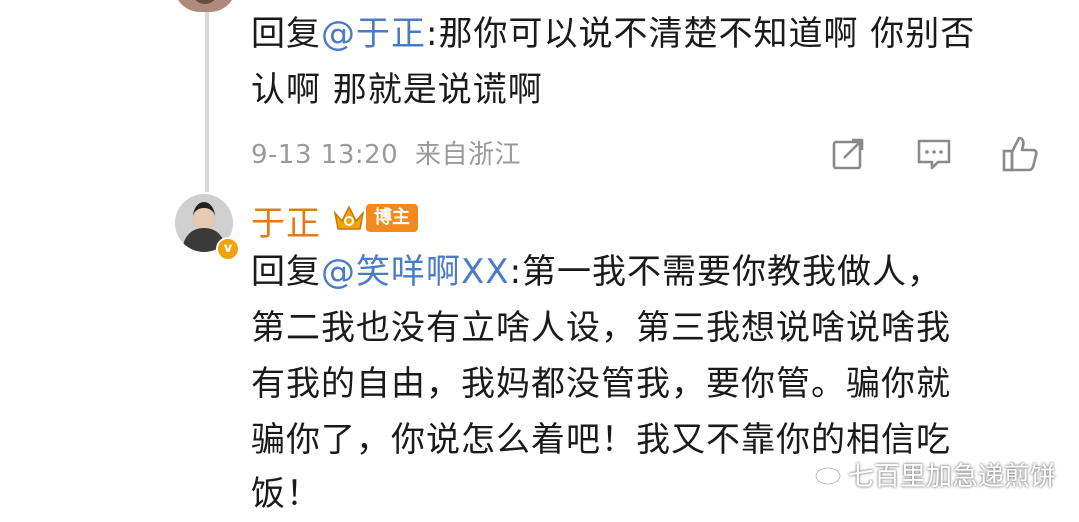 This screenshot has width=1079, height=522. I want to click on reply2-text-line-3: 有我的自由，我妈都没管我，要你管。骗你就, so click(601, 384).